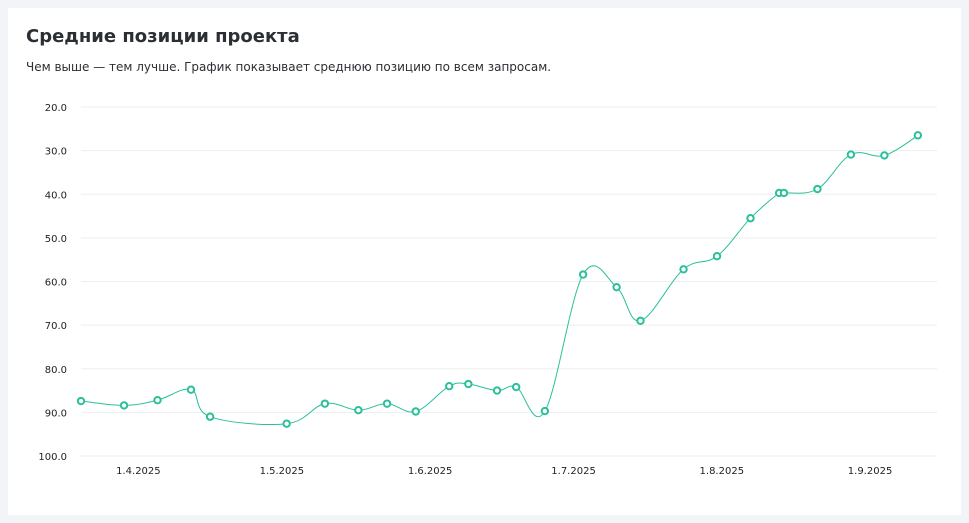 This screenshot has width=969, height=523. Describe the element at coordinates (56, 283) in the screenshot. I see `y-tick-label: 60.0` at that location.